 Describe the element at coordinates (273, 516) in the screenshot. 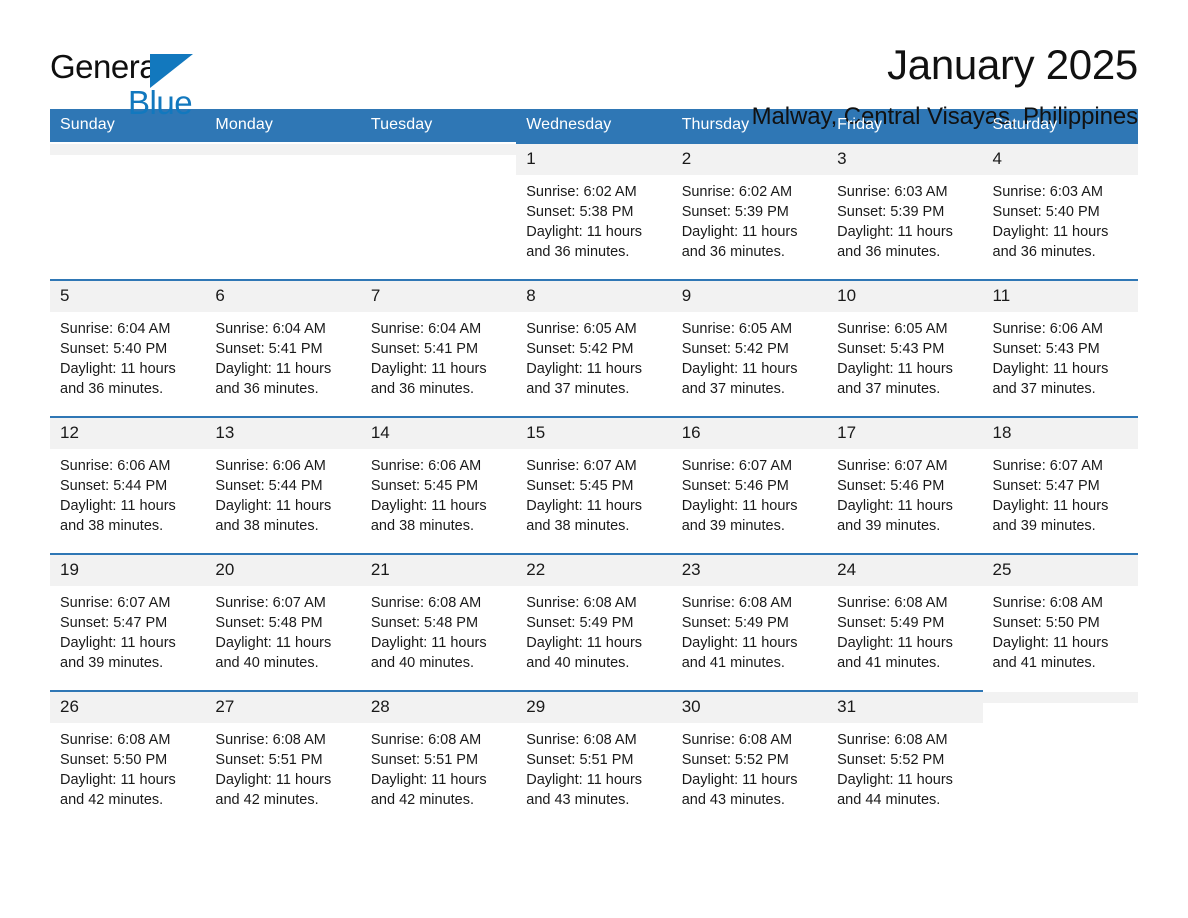

I see `daylight-text: Daylight: 11 hours and 38 minutes.` at that location.